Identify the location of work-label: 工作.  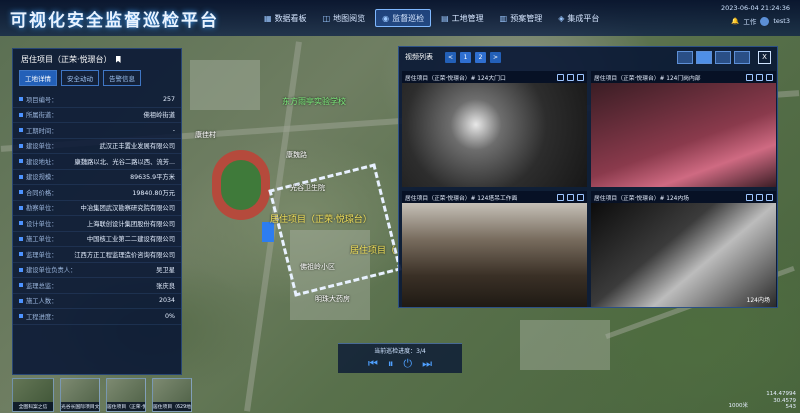
(749, 21).